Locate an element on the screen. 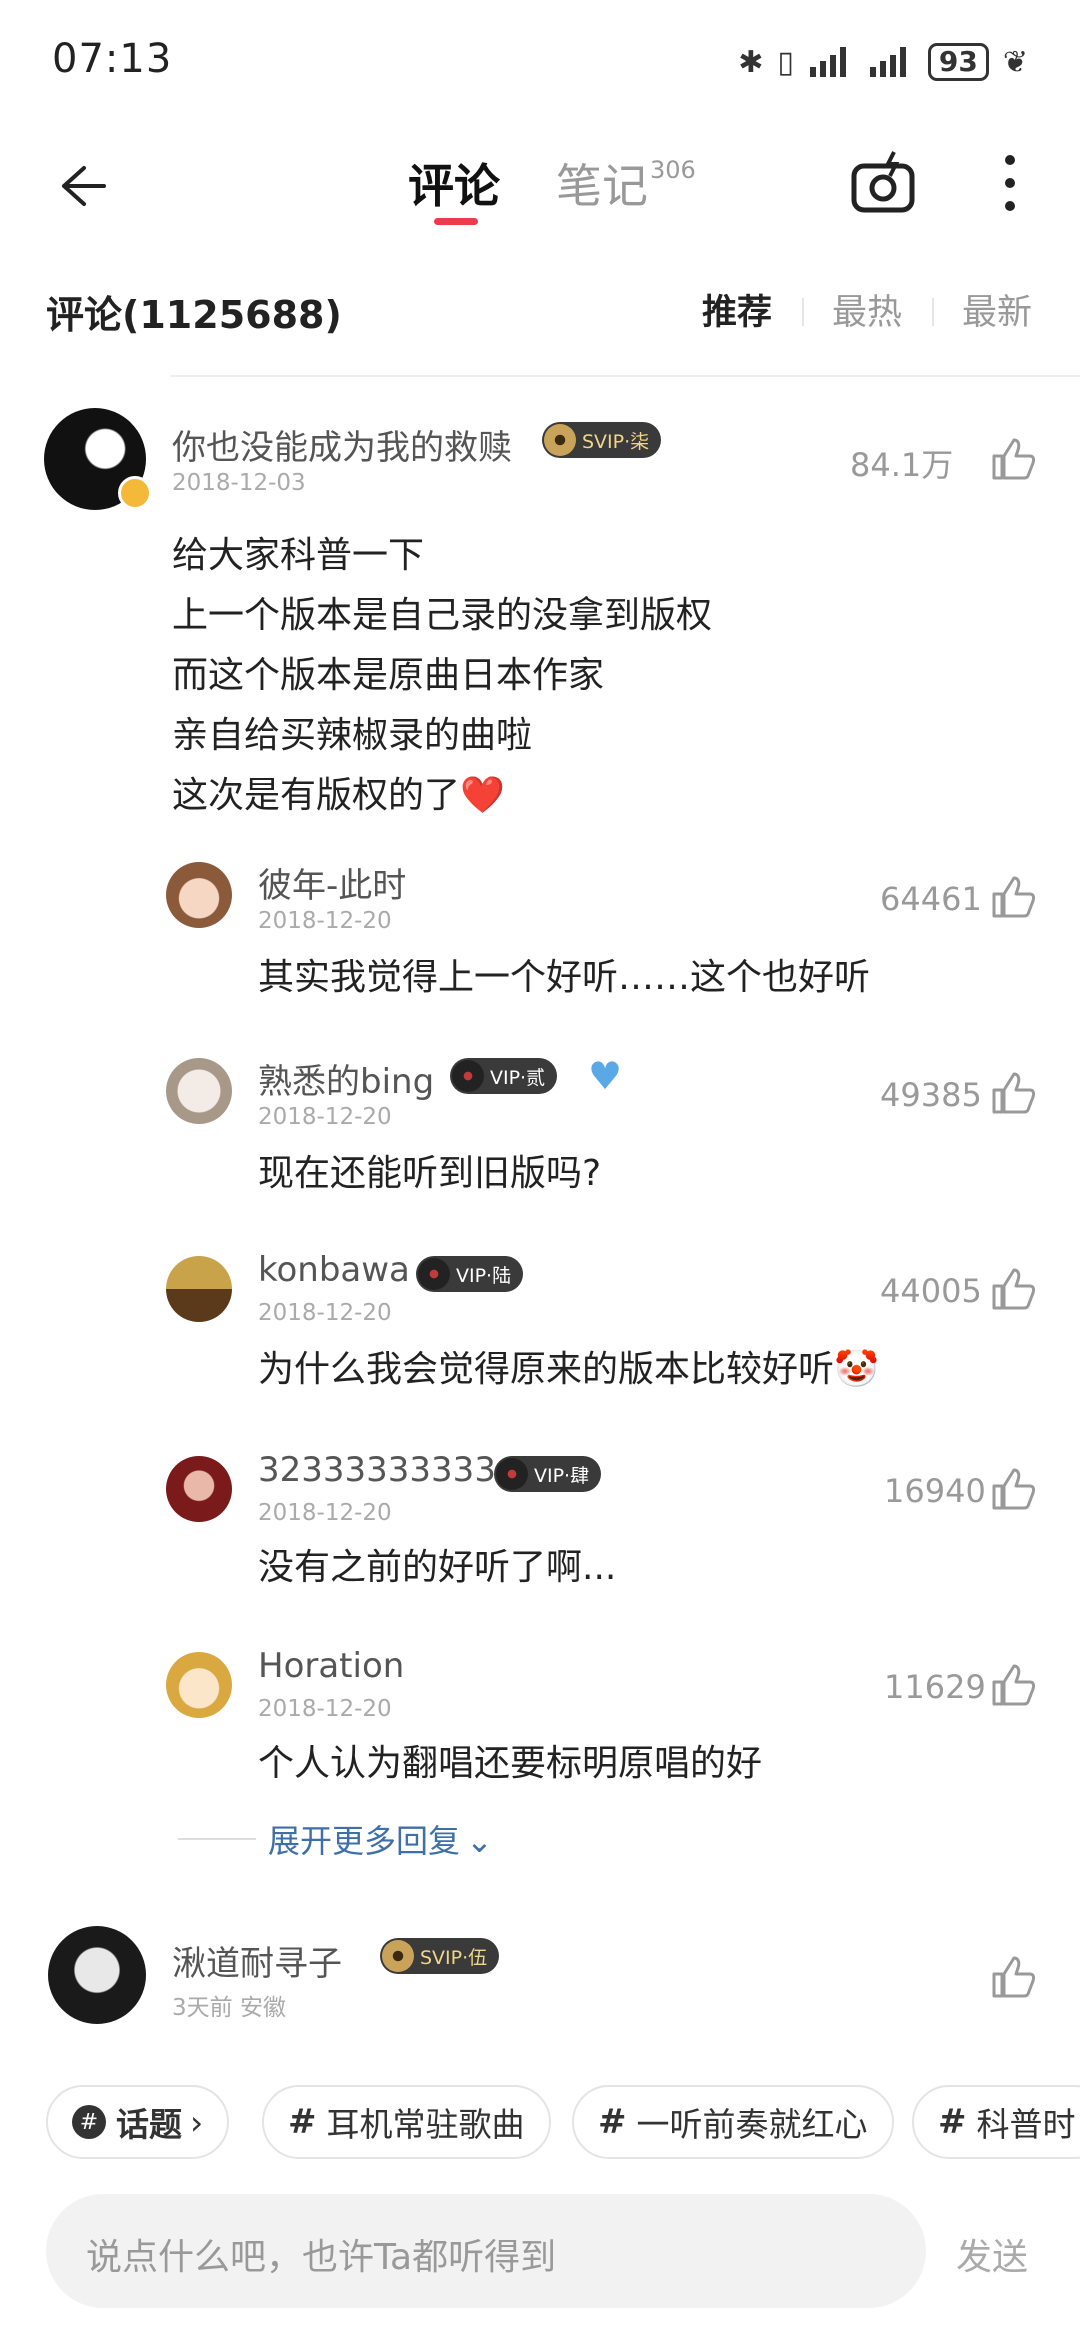 Image resolution: width=1080 pixels, height=2331 pixels. vip-badge: SVIP·伍 is located at coordinates (440, 1956).